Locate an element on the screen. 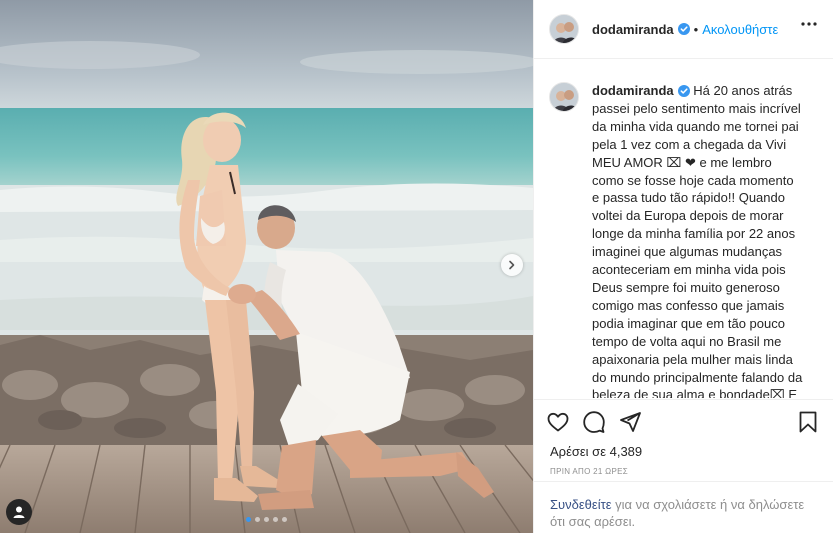  chevron-right-icon is located at coordinates (512, 265).